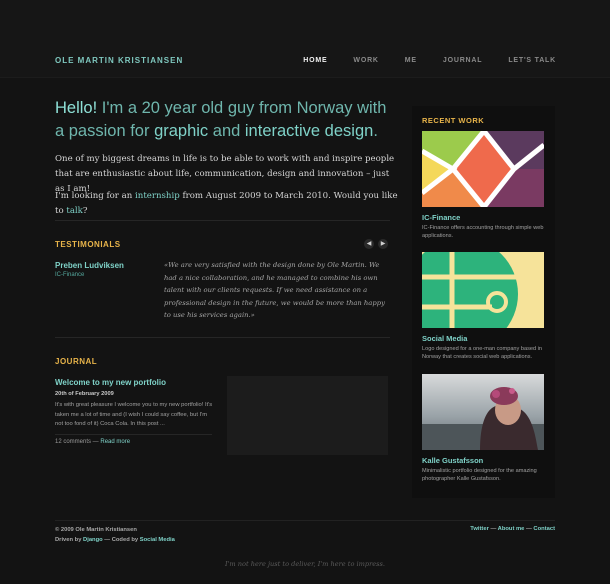 Image resolution: width=610 pixels, height=584 pixels. Describe the element at coordinates (96, 530) in the screenshot. I see `copyright: © 2009 Ole Martin Kristiansen` at that location.